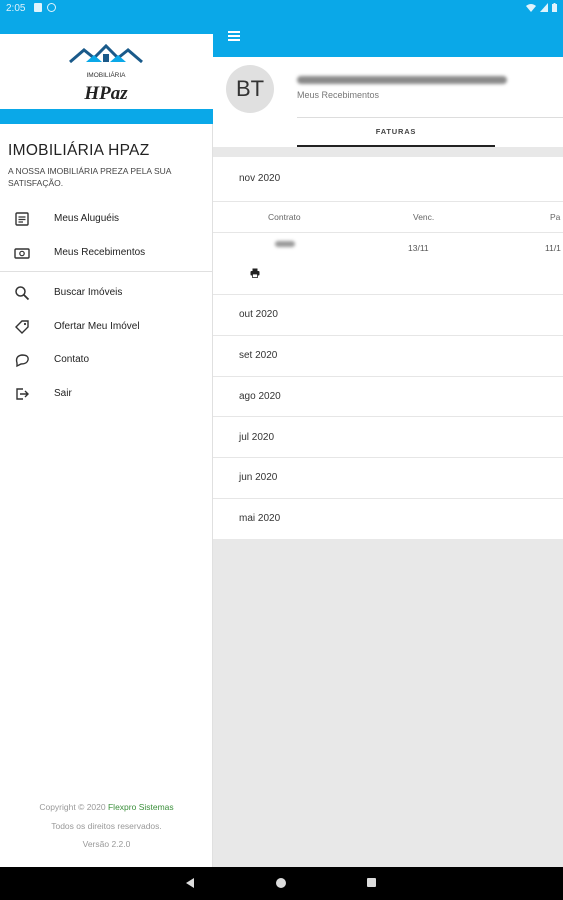 This screenshot has width=563, height=900. Describe the element at coordinates (106, 360) in the screenshot. I see `drawer-item-contato: Contato` at that location.